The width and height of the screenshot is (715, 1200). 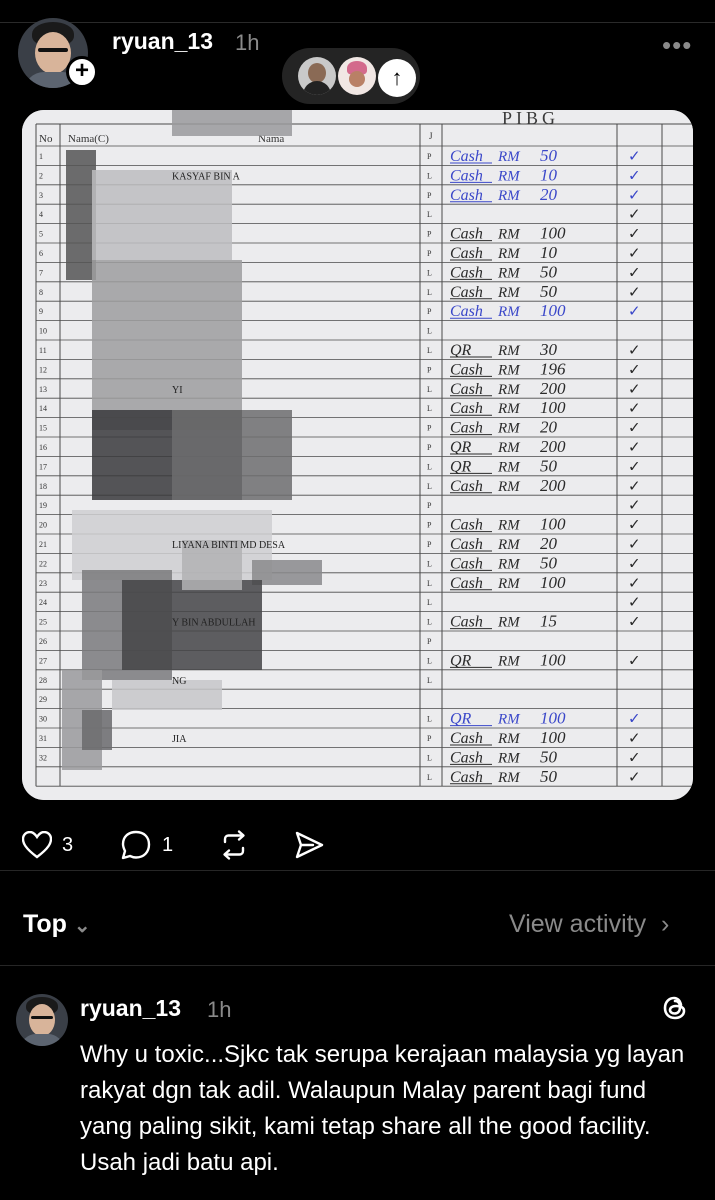 What do you see at coordinates (130, 1008) in the screenshot?
I see `reply-username: ryuan_13` at bounding box center [130, 1008].